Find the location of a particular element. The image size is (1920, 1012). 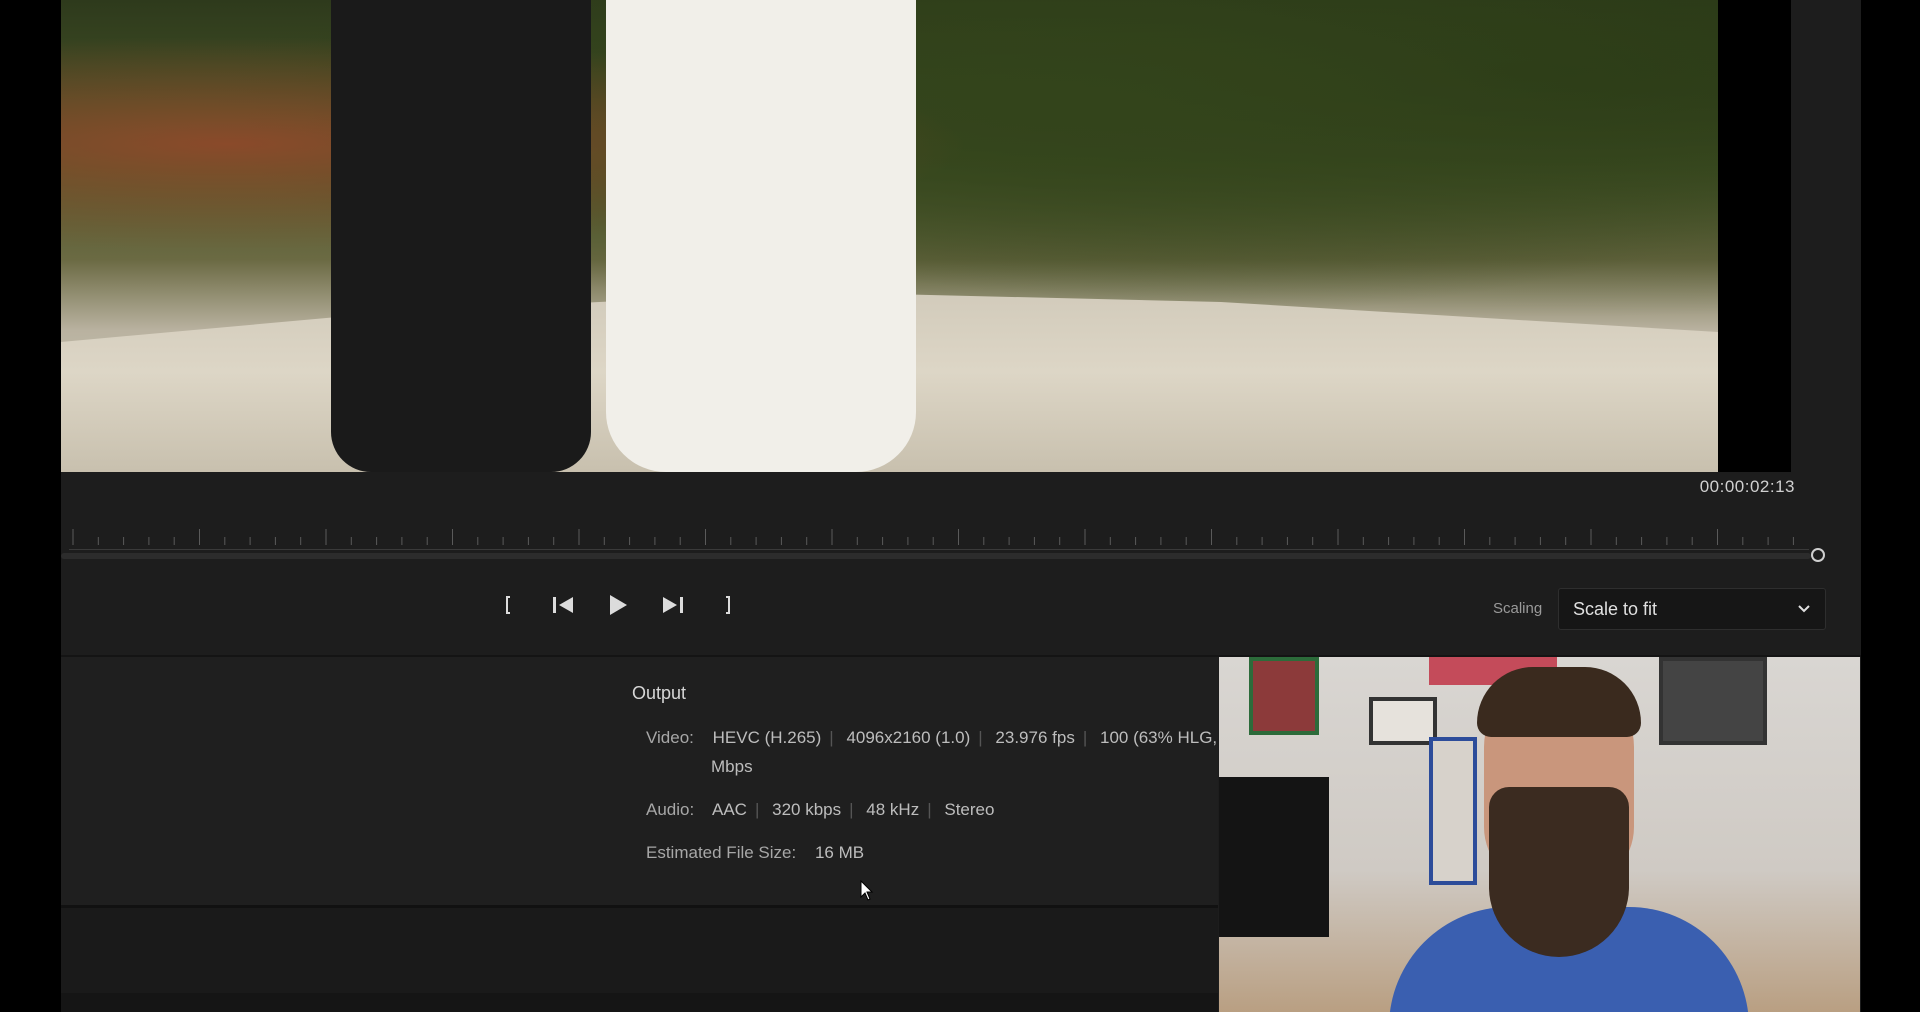

step-back-icon is located at coordinates (563, 605).